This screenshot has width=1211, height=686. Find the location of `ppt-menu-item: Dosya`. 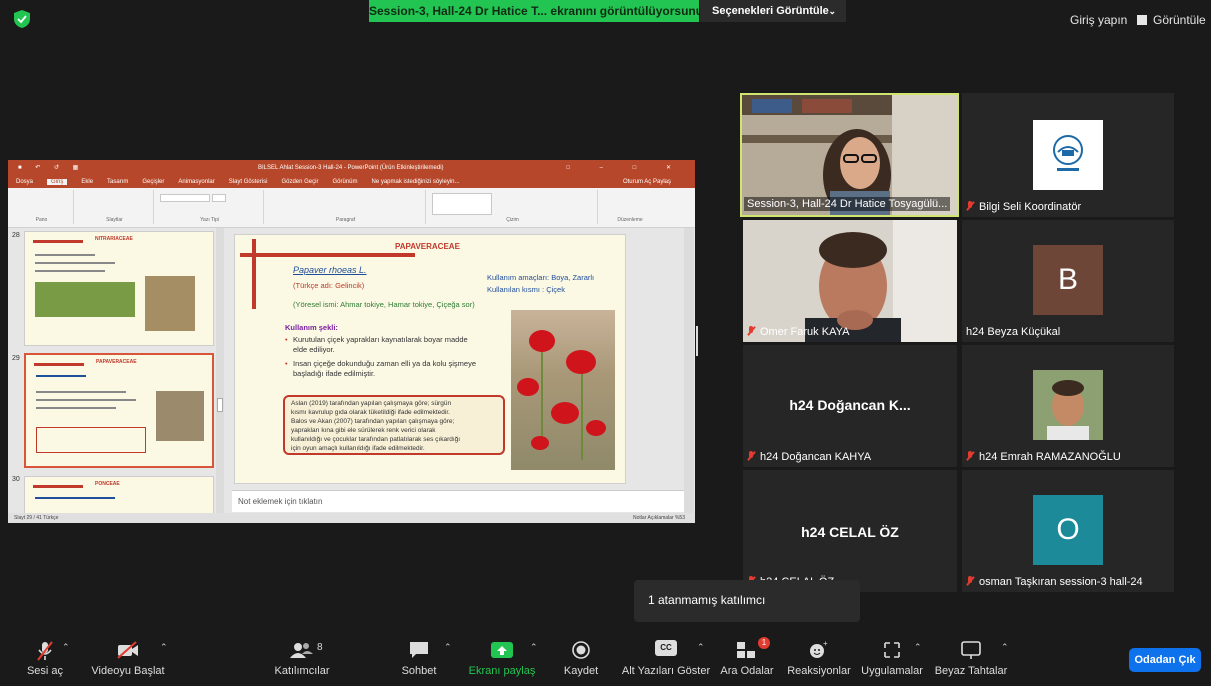

ppt-menu-item: Dosya is located at coordinates (24, 182).